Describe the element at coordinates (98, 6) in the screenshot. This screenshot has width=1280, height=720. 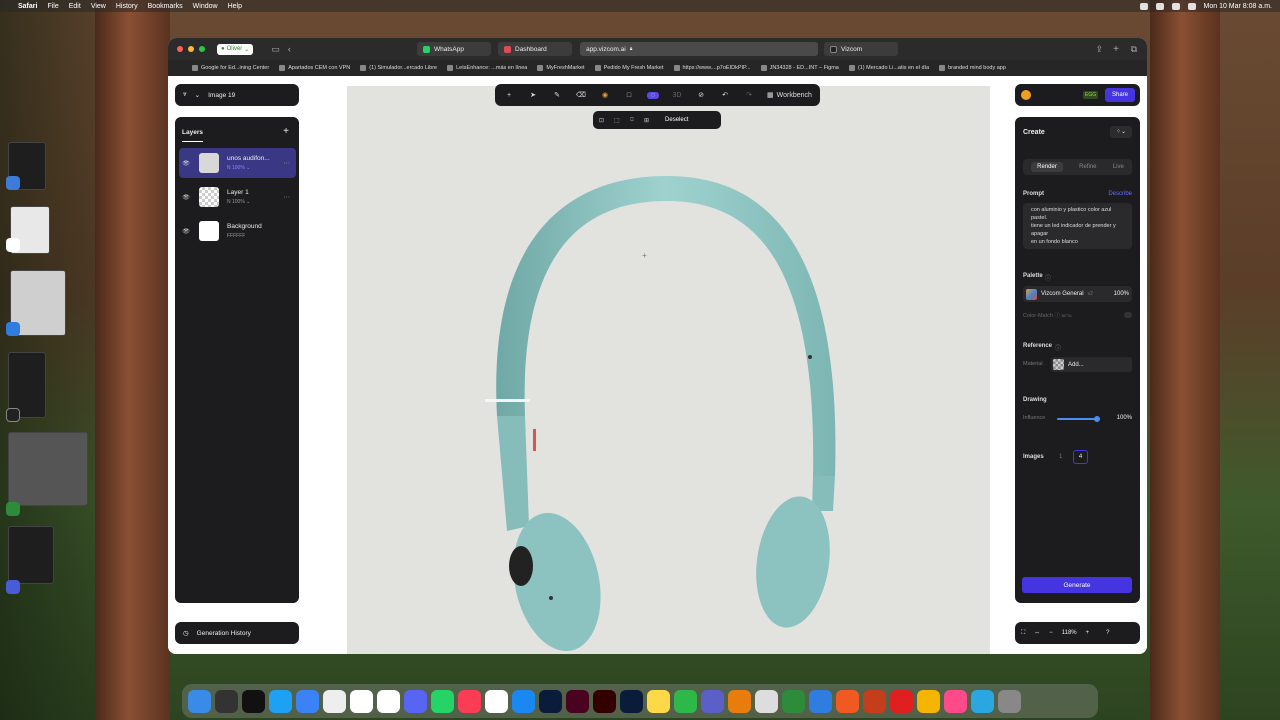
I see `menu-view: View` at that location.